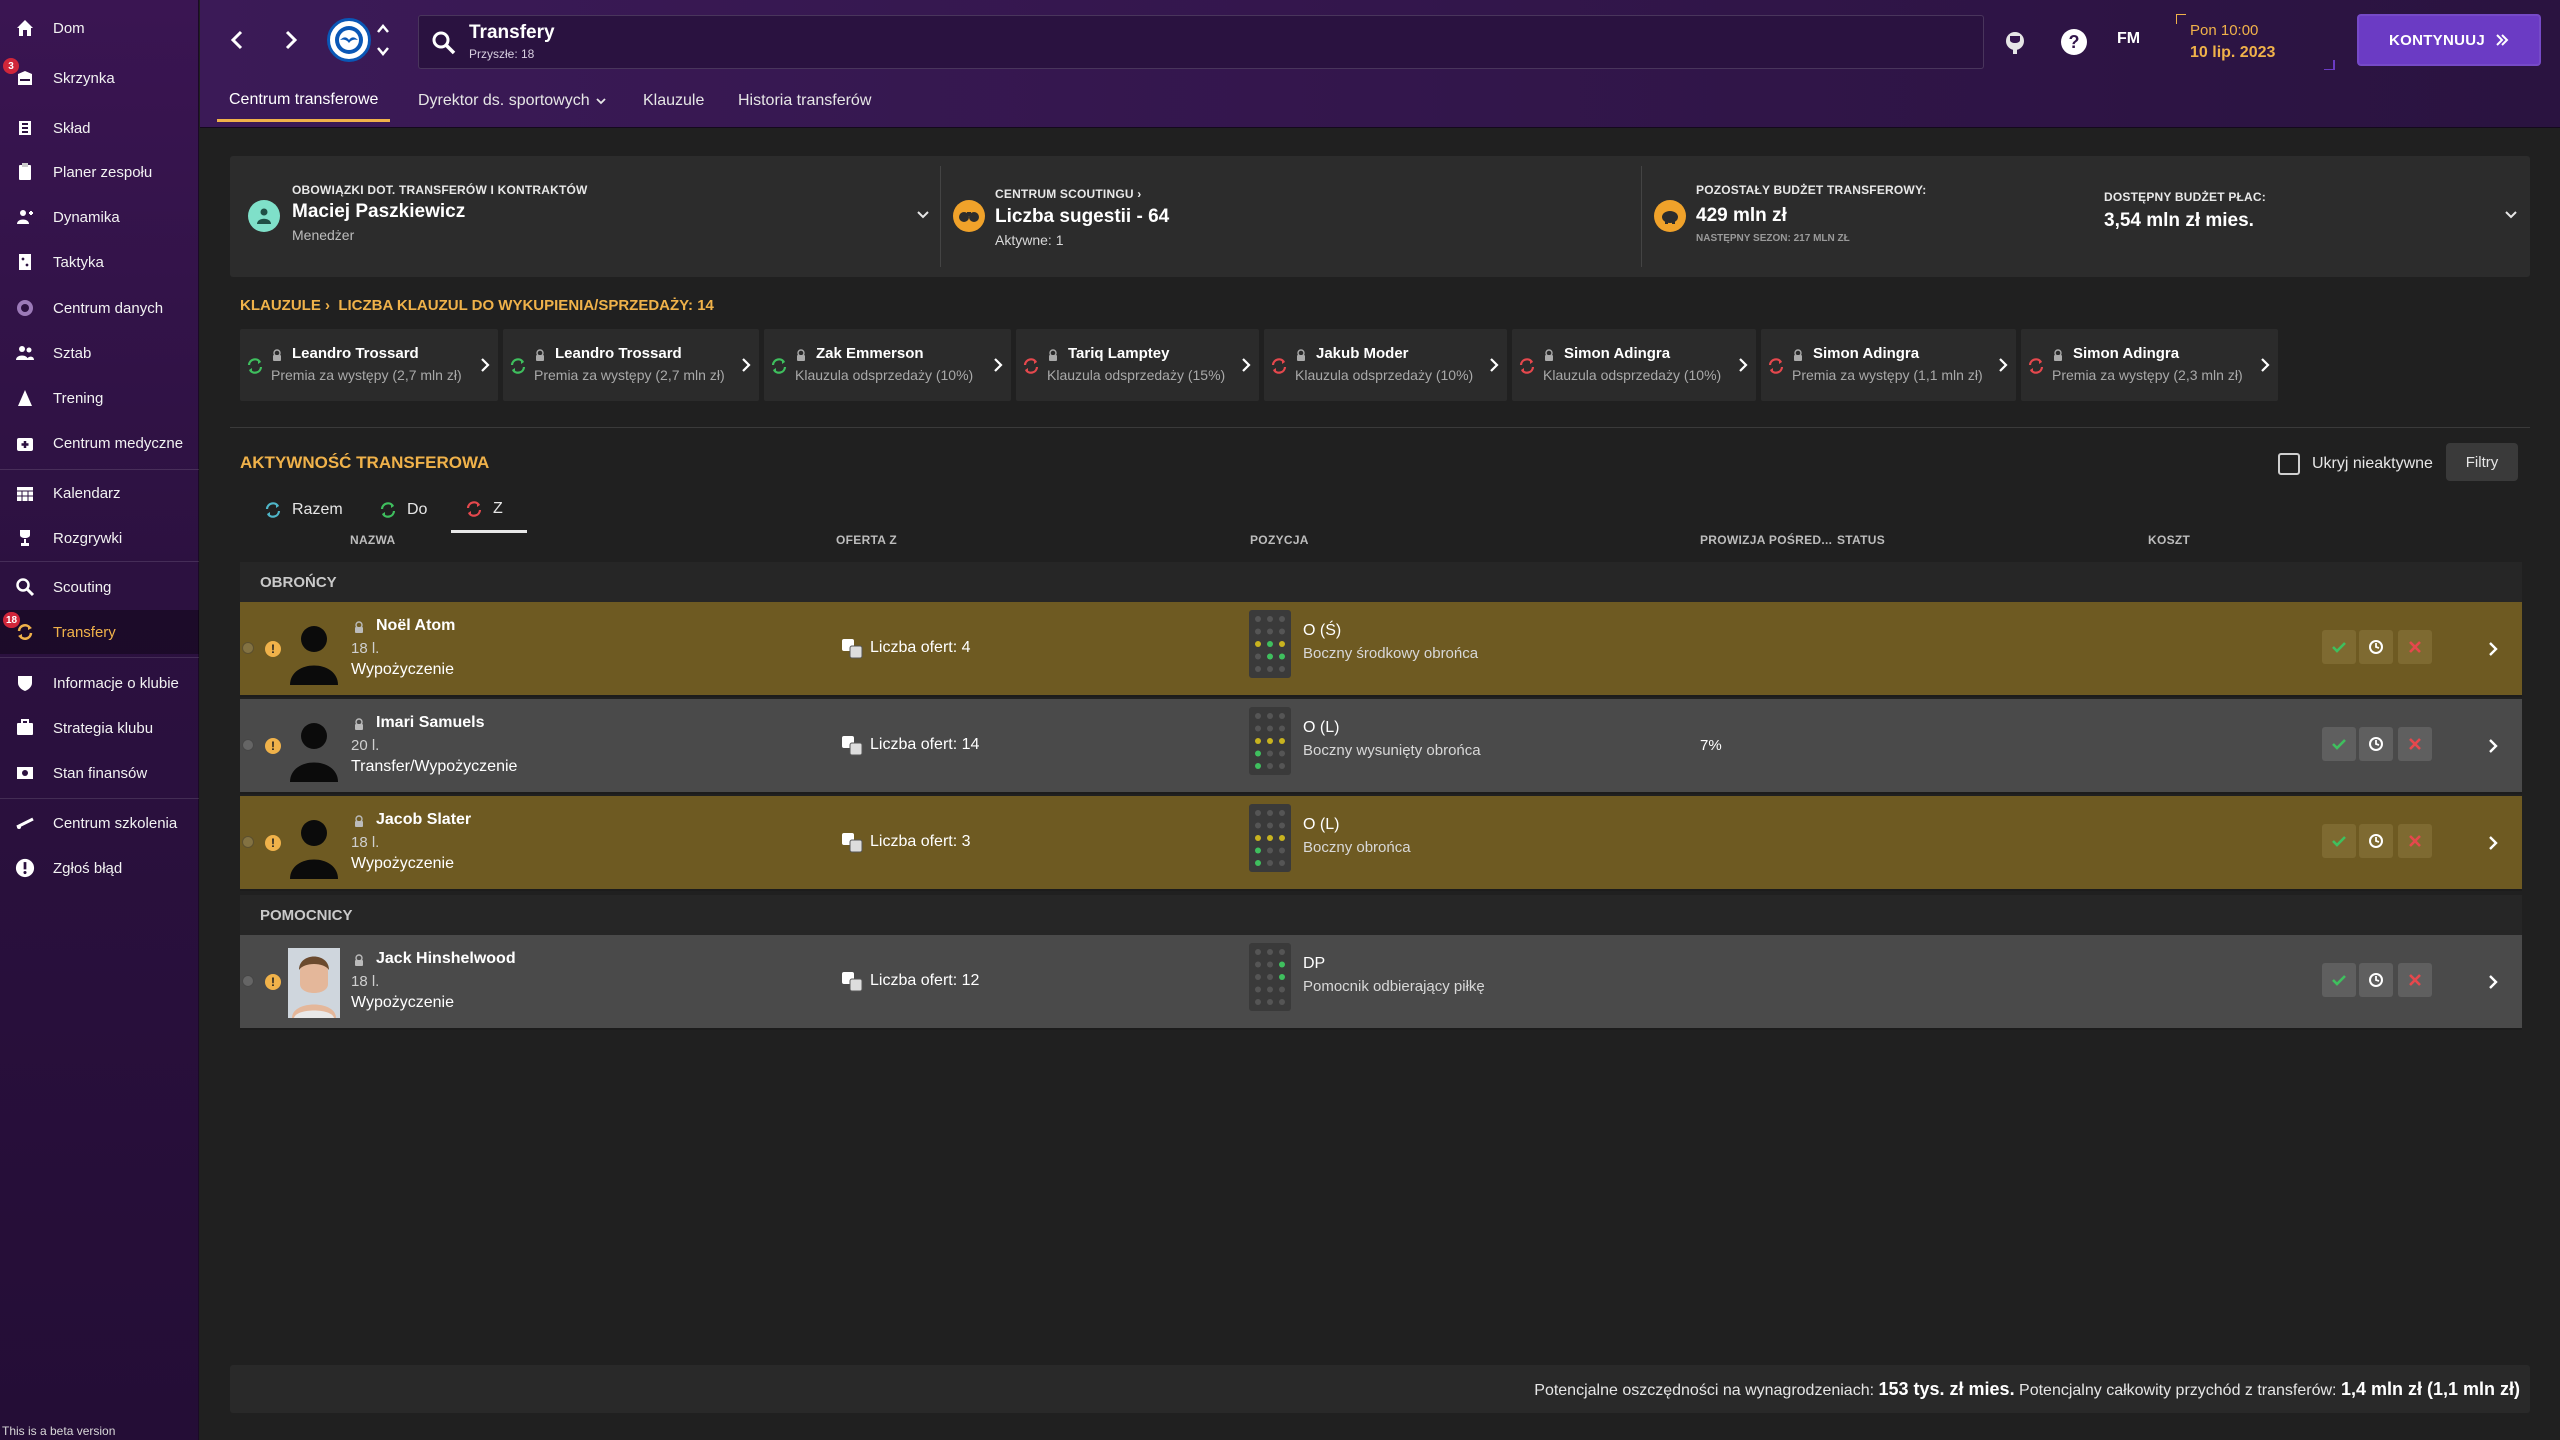 The height and width of the screenshot is (1440, 2560). What do you see at coordinates (430, 723) in the screenshot?
I see `player-name: Imari Samuels` at bounding box center [430, 723].